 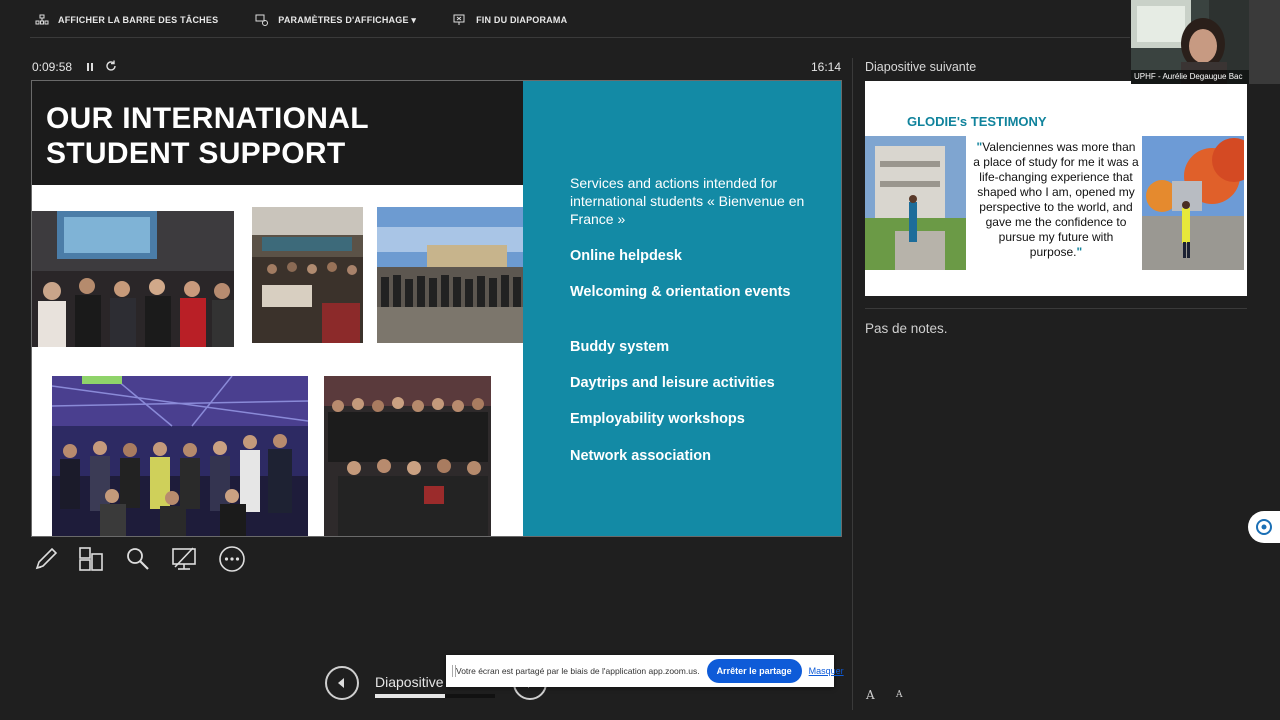 I want to click on service-network: Network association, so click(x=641, y=456).